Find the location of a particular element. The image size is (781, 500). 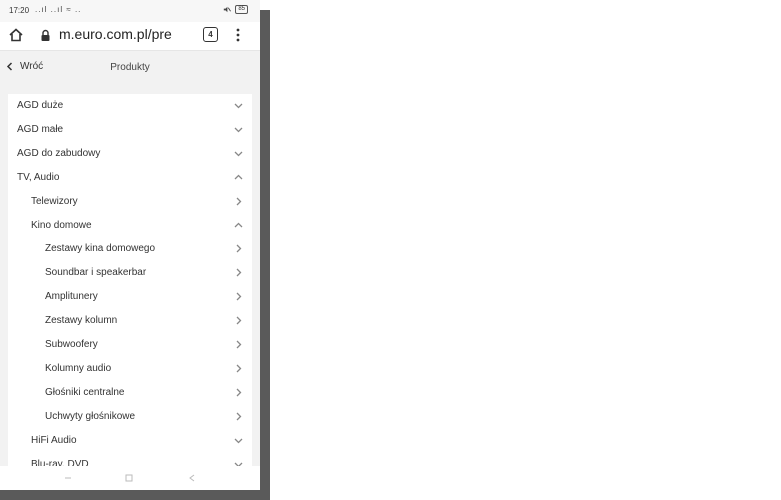

menu-item-label: Soundbar i speakerbar is located at coordinates (96, 273).